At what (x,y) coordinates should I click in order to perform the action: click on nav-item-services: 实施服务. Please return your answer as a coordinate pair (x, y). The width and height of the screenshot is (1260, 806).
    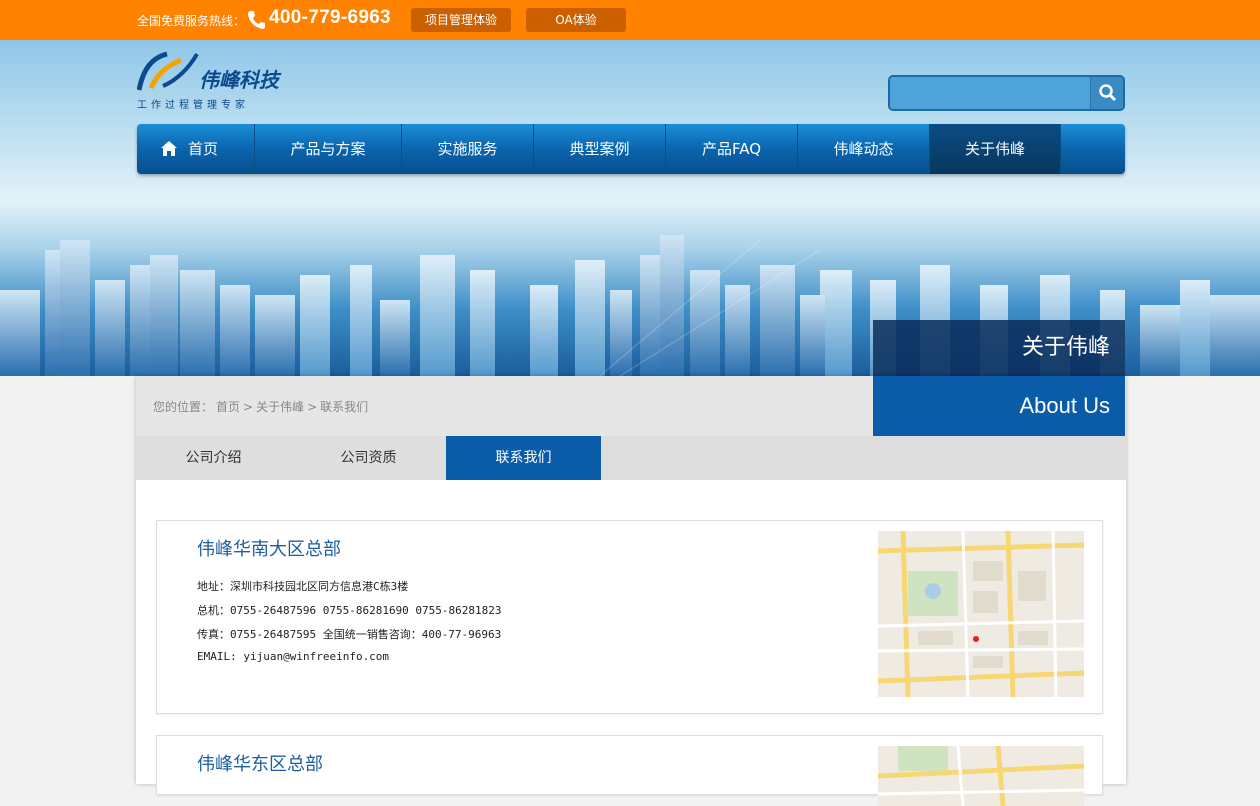
    Looking at the image, I should click on (468, 149).